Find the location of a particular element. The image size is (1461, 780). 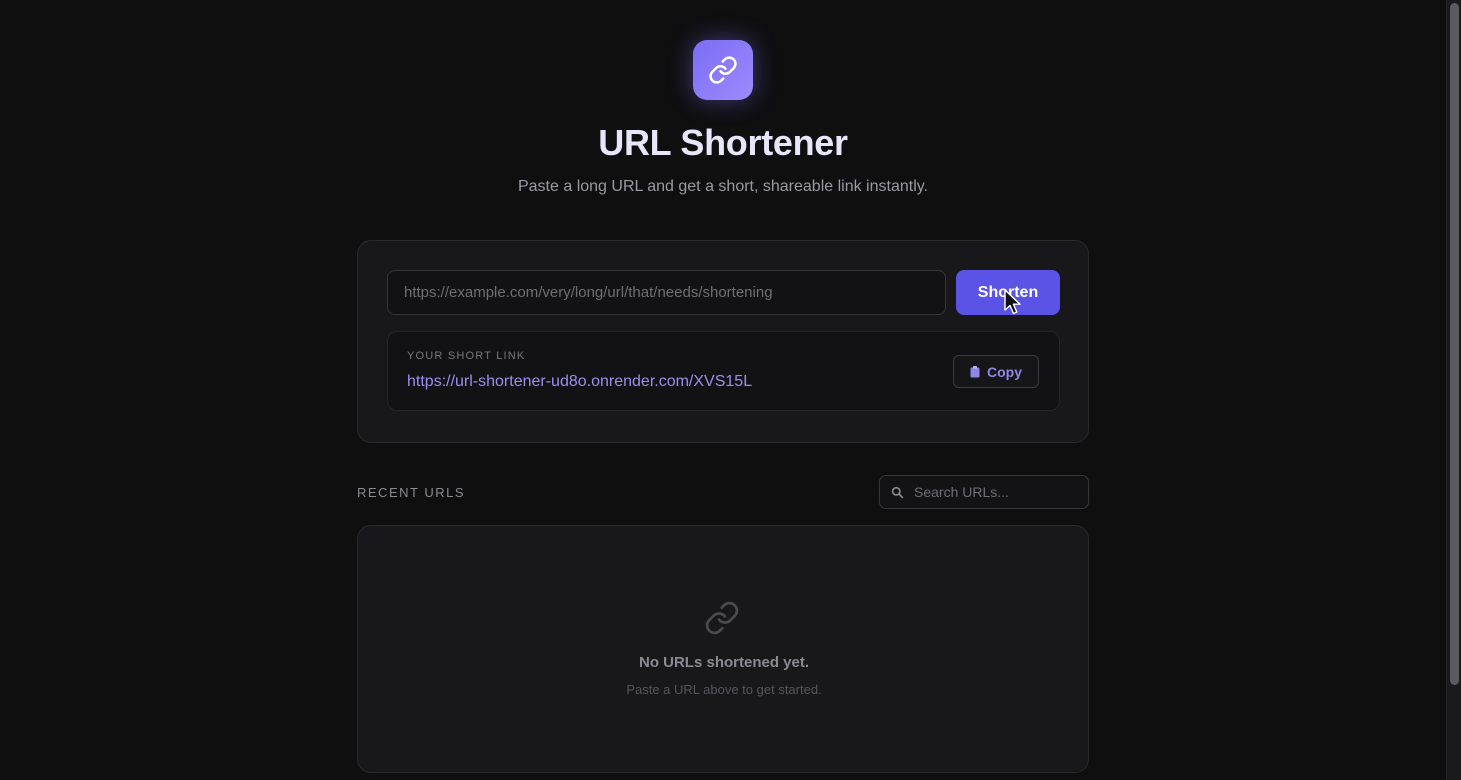

page-title: URL Shortener is located at coordinates (723, 142).